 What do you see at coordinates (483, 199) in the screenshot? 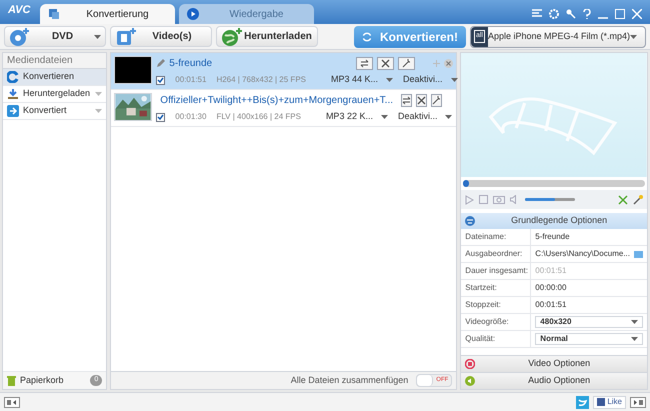
I see `stop-icon` at bounding box center [483, 199].